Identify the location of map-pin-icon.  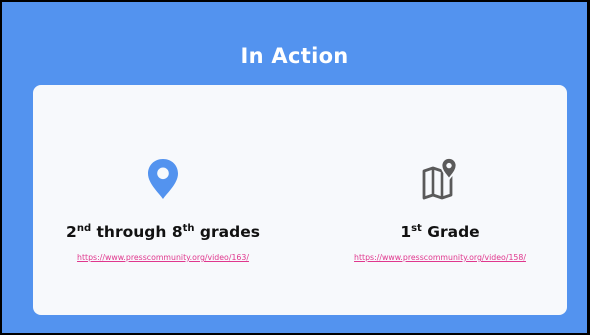
(440, 178).